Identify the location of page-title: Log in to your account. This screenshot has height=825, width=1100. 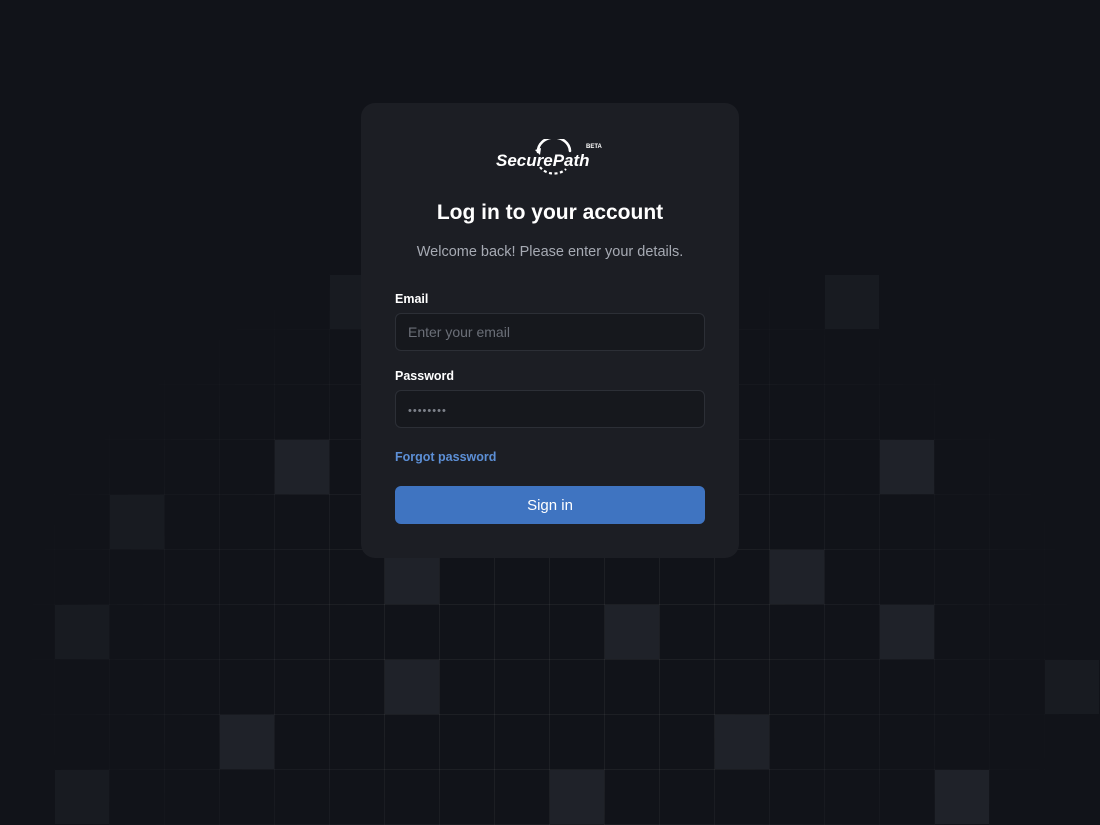
(550, 212).